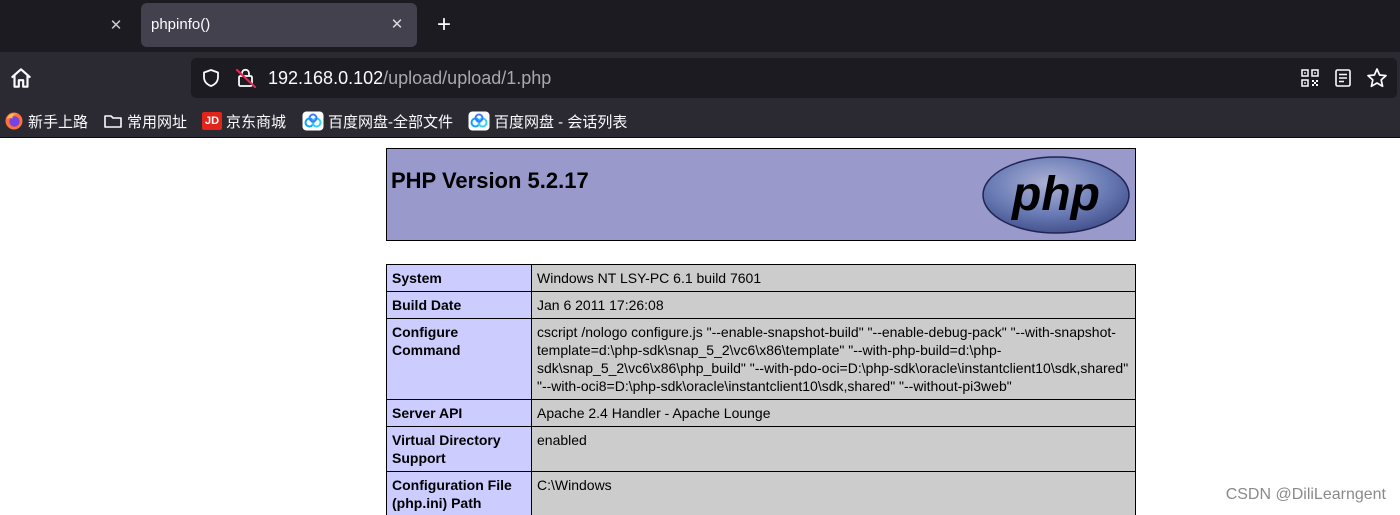 The image size is (1400, 515). What do you see at coordinates (113, 121) in the screenshot?
I see `folder-icon` at bounding box center [113, 121].